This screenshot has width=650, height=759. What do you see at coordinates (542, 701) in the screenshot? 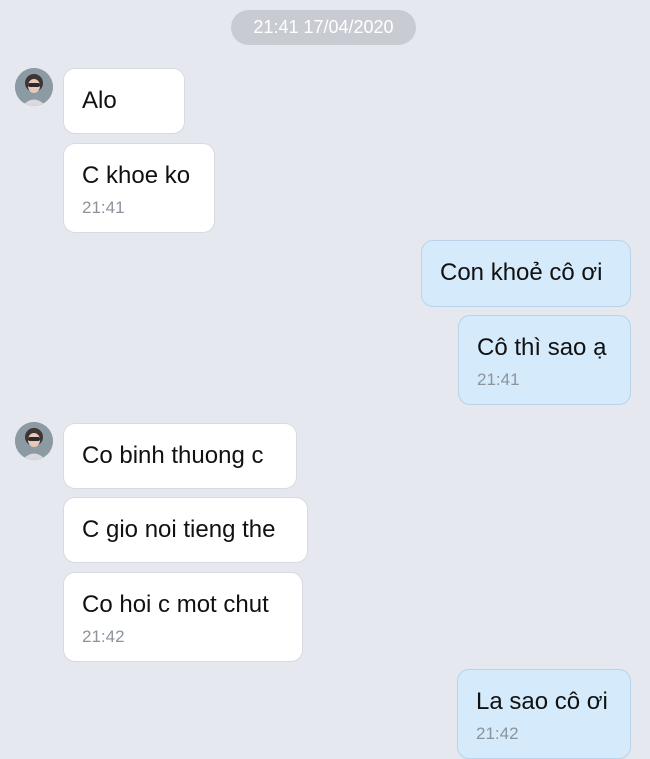
I see `message-text: La sao cô ơi` at bounding box center [542, 701].